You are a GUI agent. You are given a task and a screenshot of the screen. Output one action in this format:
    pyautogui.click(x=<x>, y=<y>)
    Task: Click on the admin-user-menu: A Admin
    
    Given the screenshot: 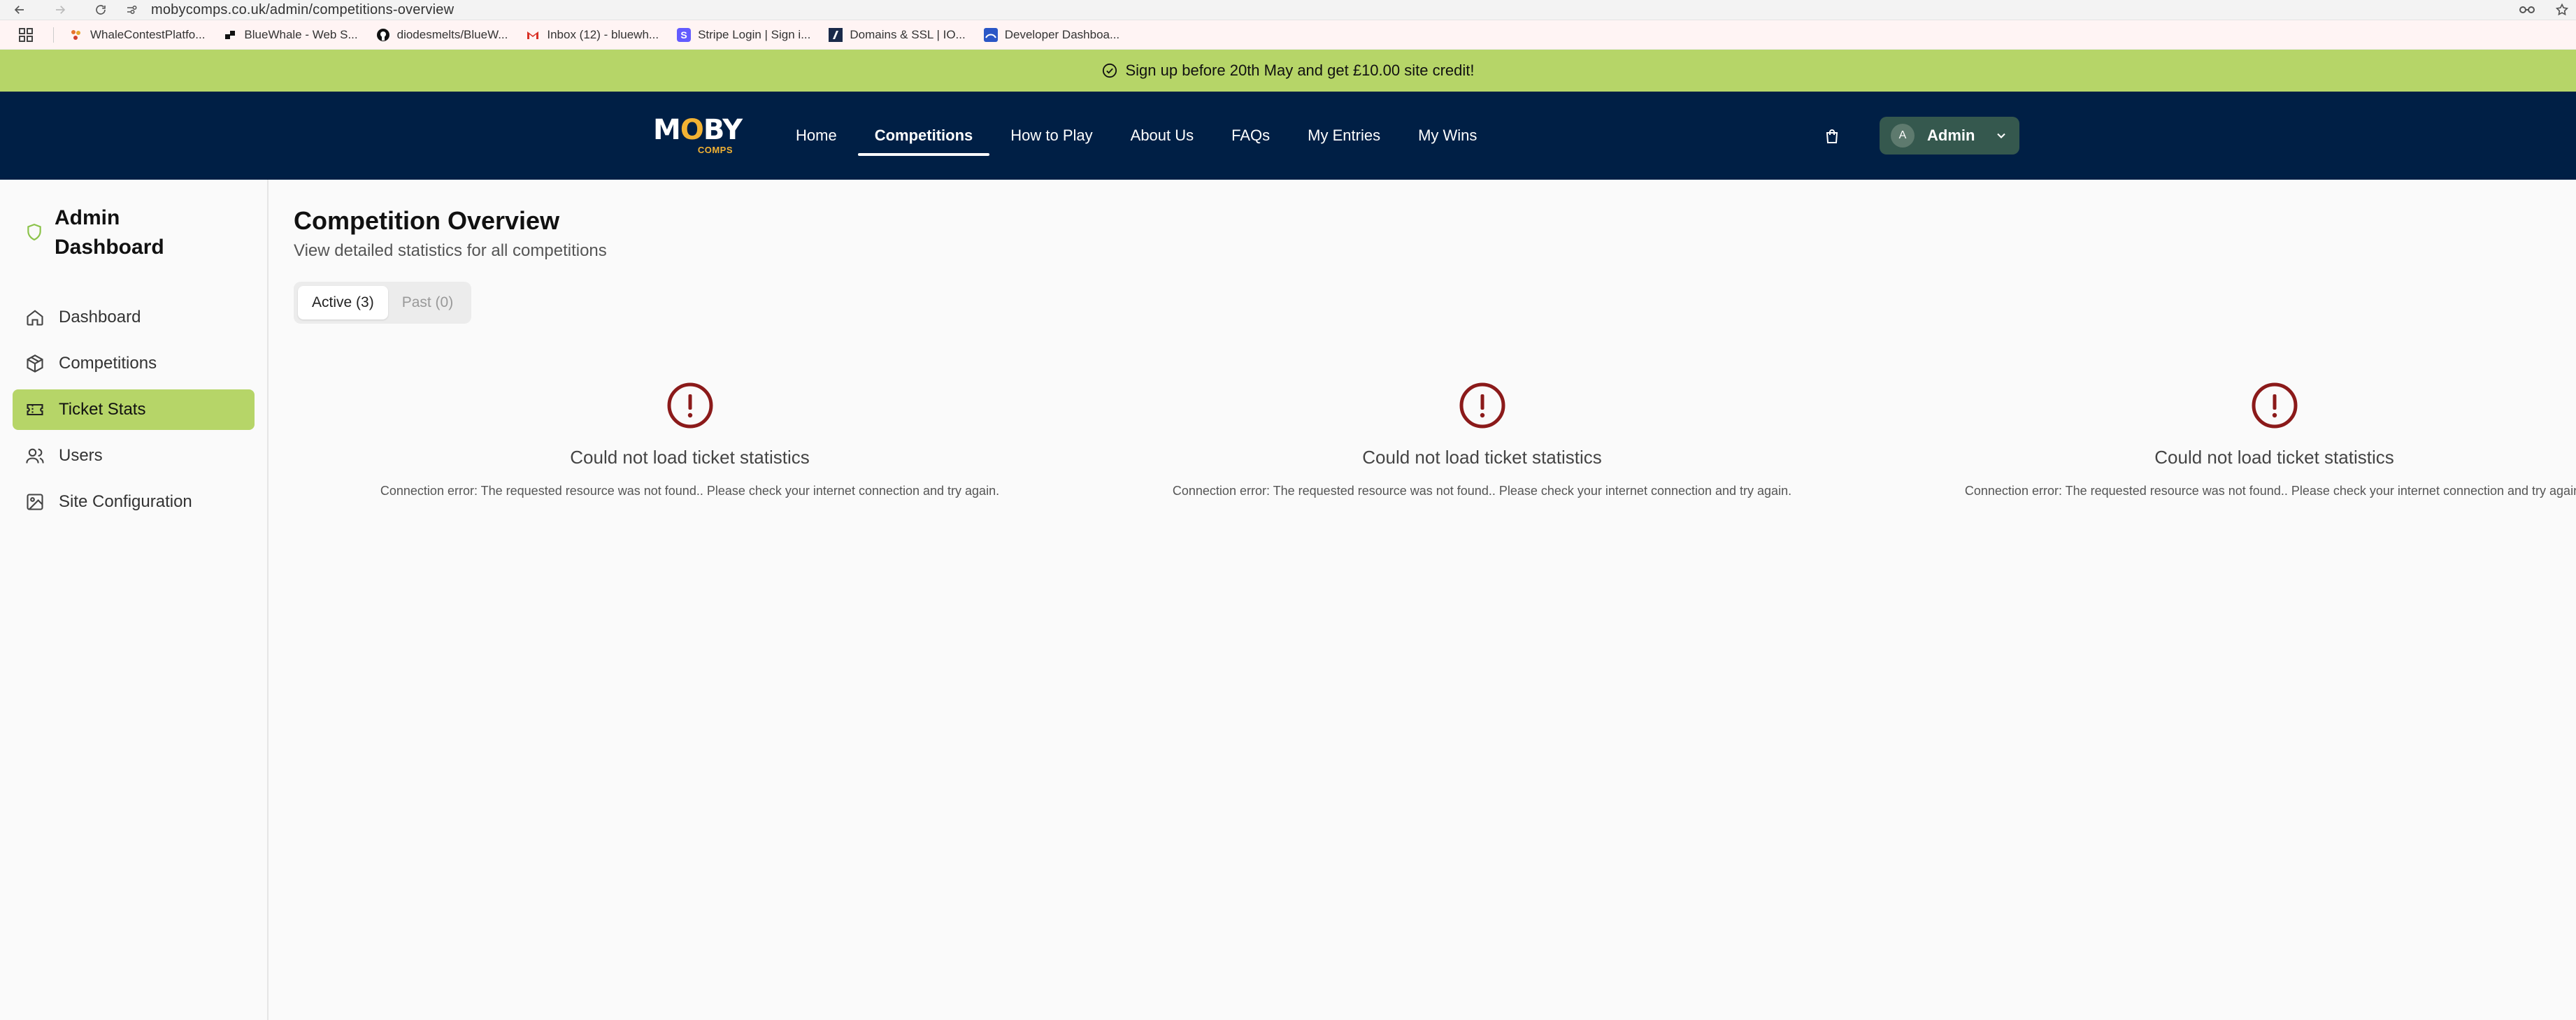 What is the action you would take?
    pyautogui.click(x=1949, y=136)
    